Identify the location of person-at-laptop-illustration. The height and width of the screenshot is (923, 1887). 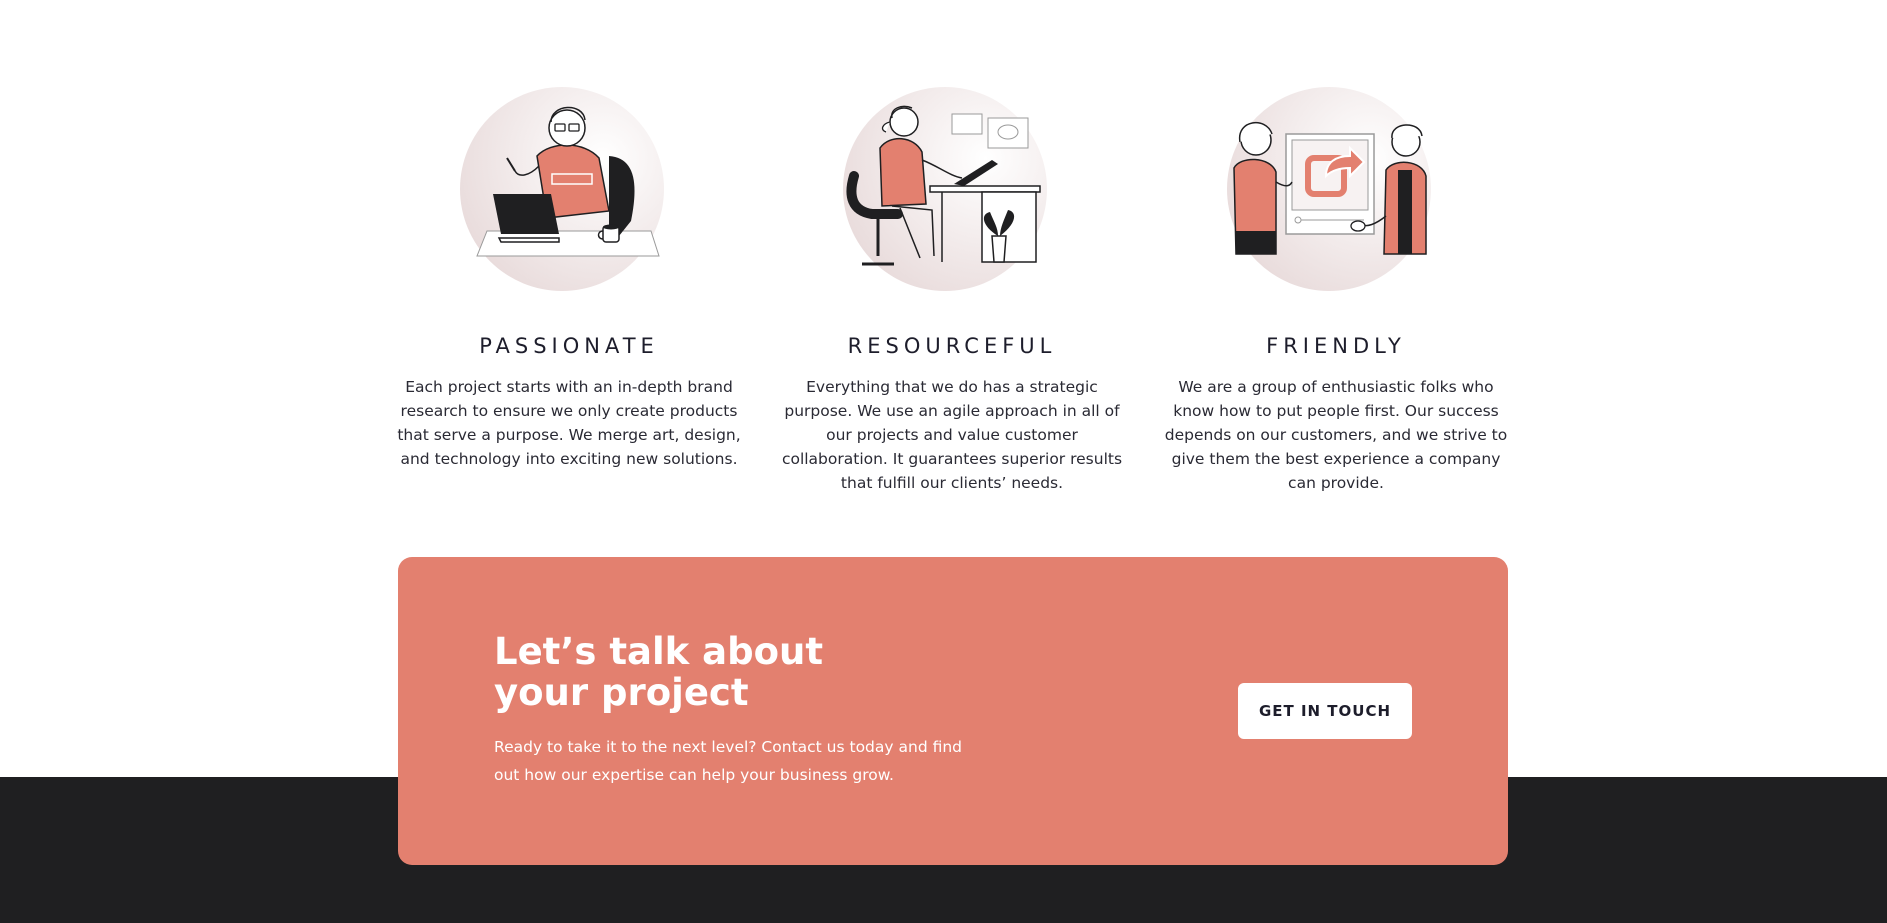
(562, 189).